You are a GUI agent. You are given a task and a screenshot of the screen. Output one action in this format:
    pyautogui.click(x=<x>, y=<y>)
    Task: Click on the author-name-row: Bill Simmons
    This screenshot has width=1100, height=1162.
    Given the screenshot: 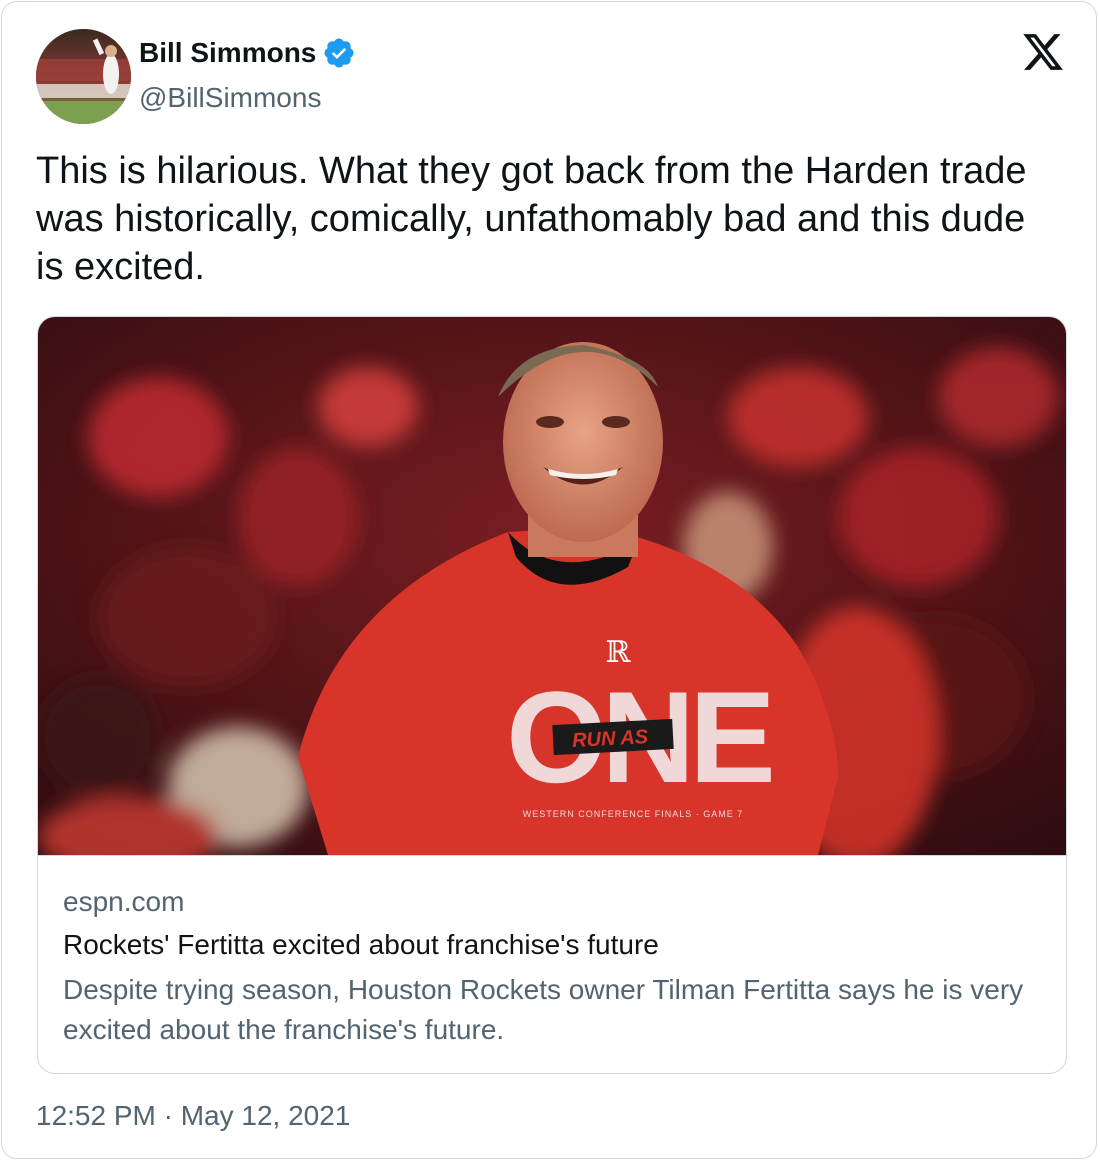 What is the action you would take?
    pyautogui.click(x=247, y=53)
    